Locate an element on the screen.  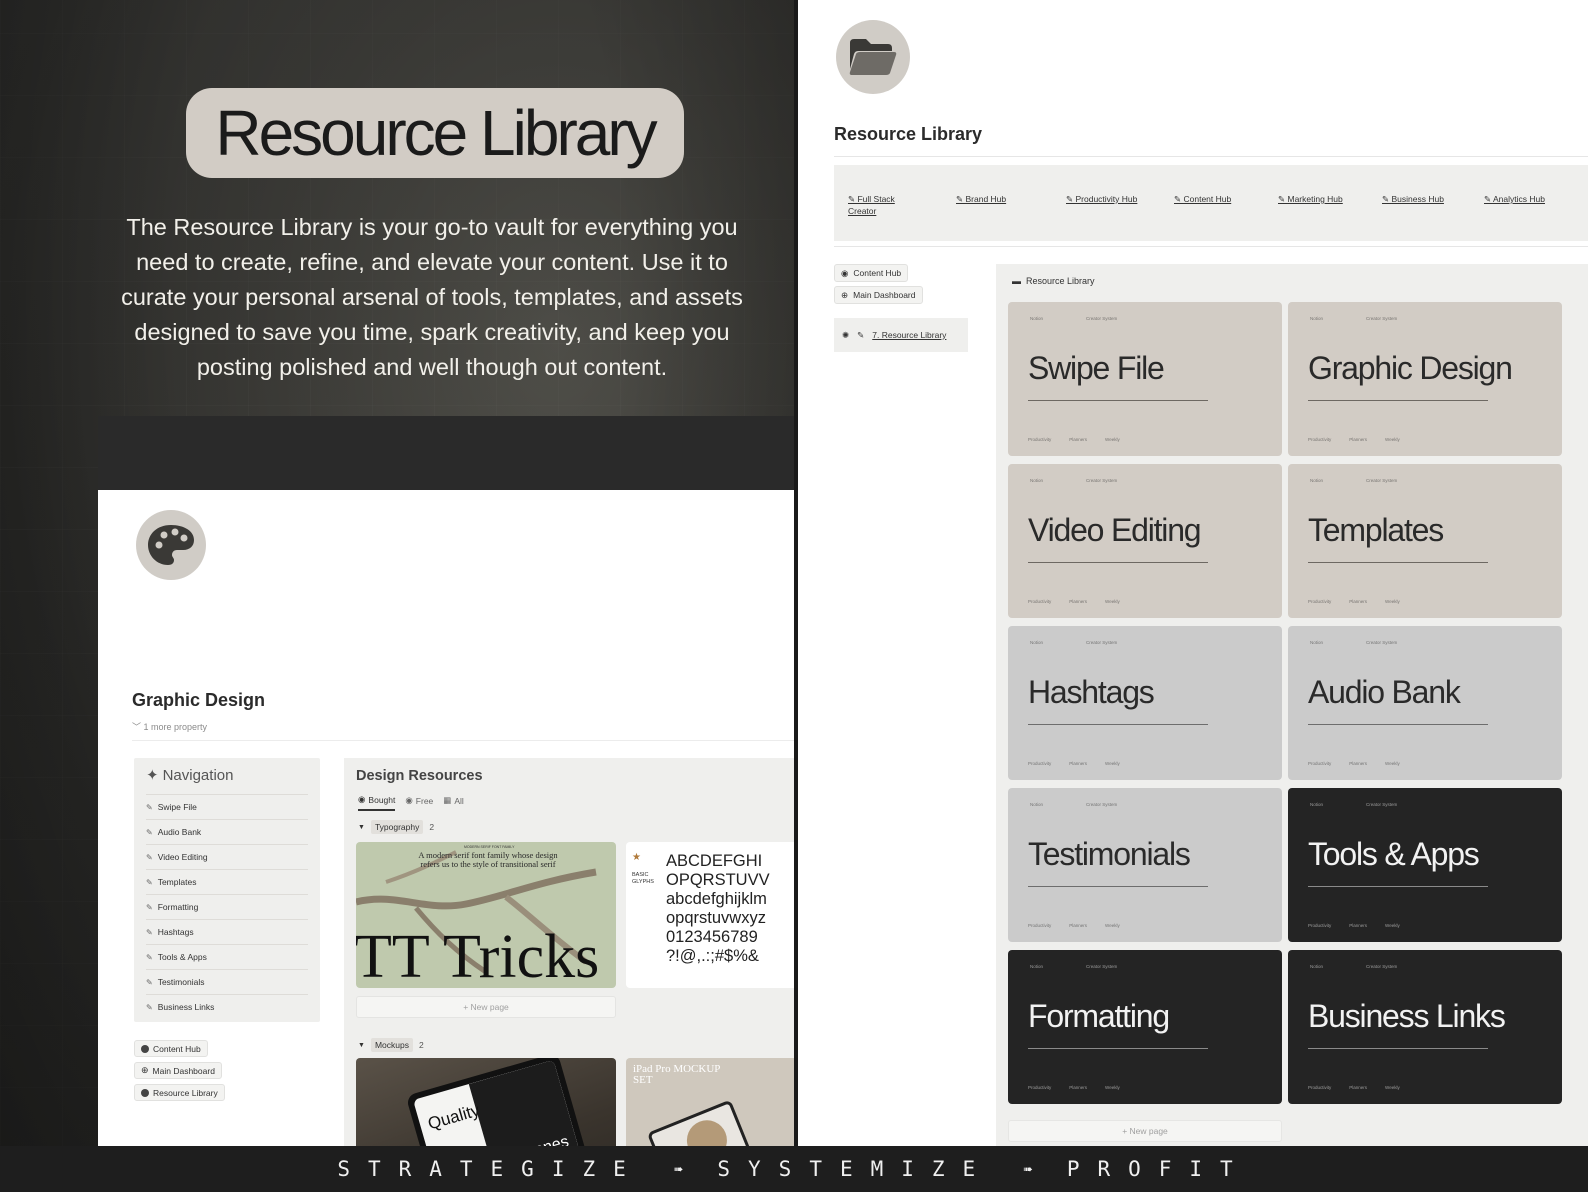
database-title: Design Resources is located at coordinates (419, 776).